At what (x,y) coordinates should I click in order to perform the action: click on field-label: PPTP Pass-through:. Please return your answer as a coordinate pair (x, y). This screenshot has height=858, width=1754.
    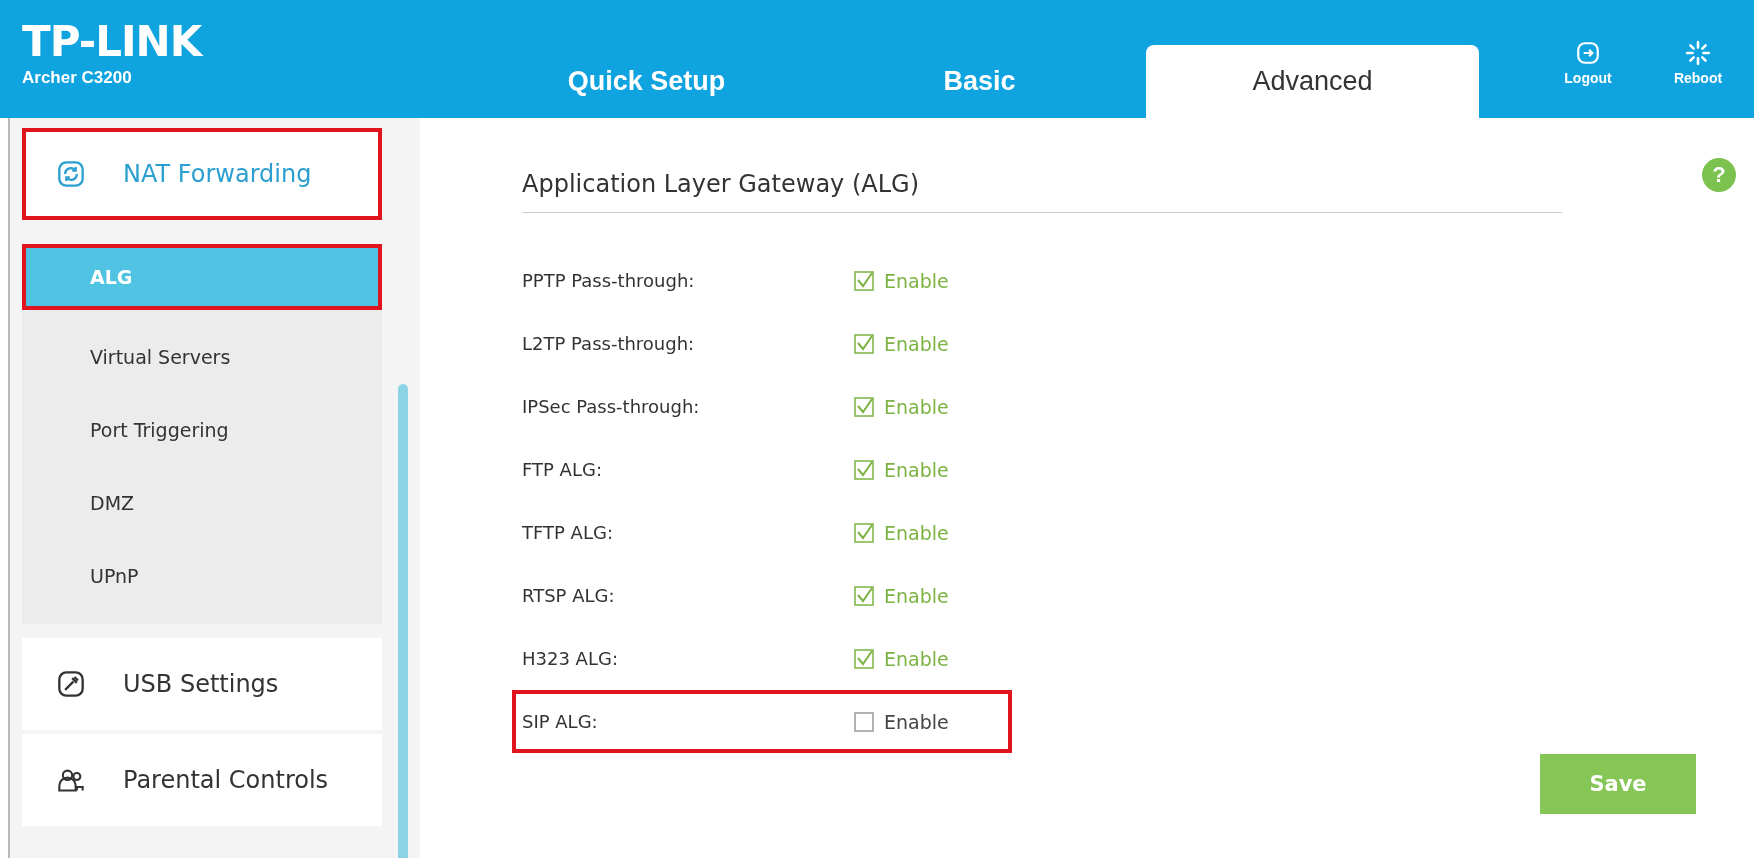
    Looking at the image, I should click on (609, 280).